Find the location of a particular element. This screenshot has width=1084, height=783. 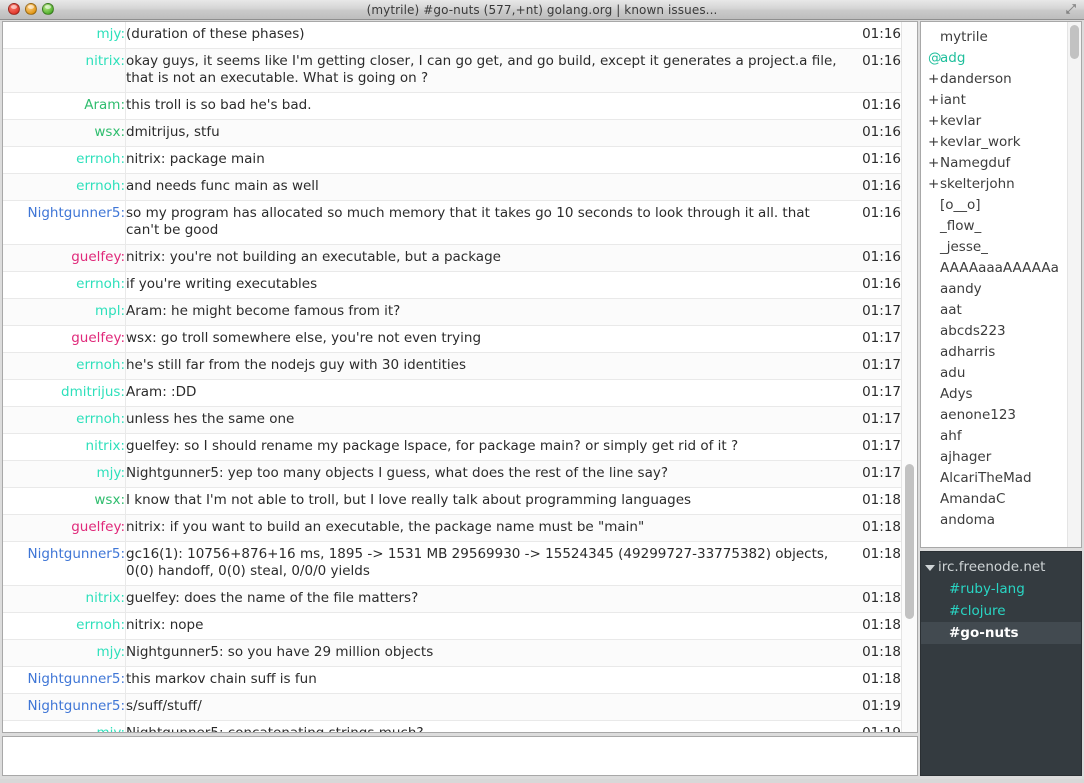

user-list-item: @ adg is located at coordinates (994, 58).